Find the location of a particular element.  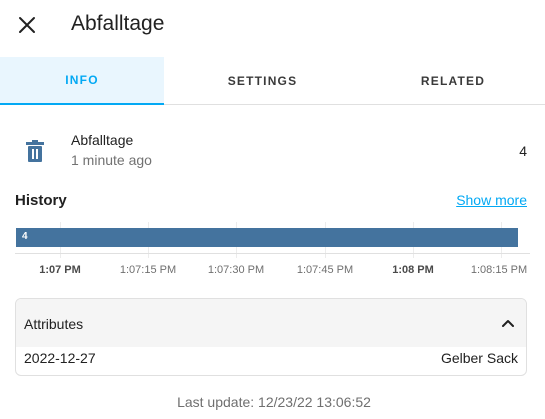

timeline-segment: 4 is located at coordinates (267, 237).